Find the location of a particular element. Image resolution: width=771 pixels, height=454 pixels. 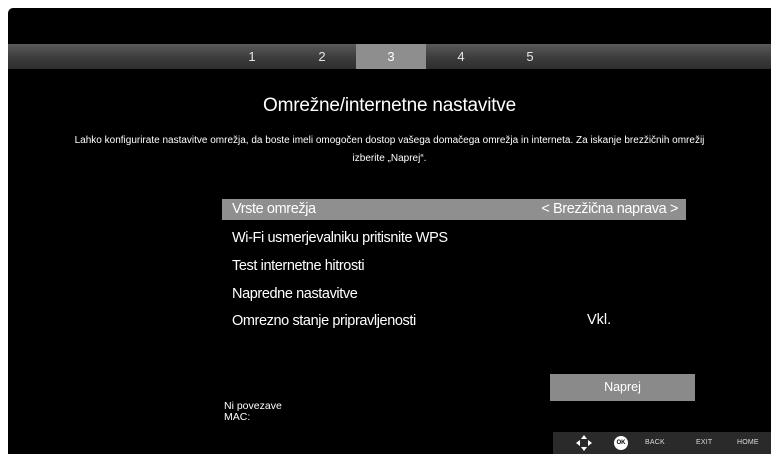

network-standby-value: Vkl. is located at coordinates (599, 320).